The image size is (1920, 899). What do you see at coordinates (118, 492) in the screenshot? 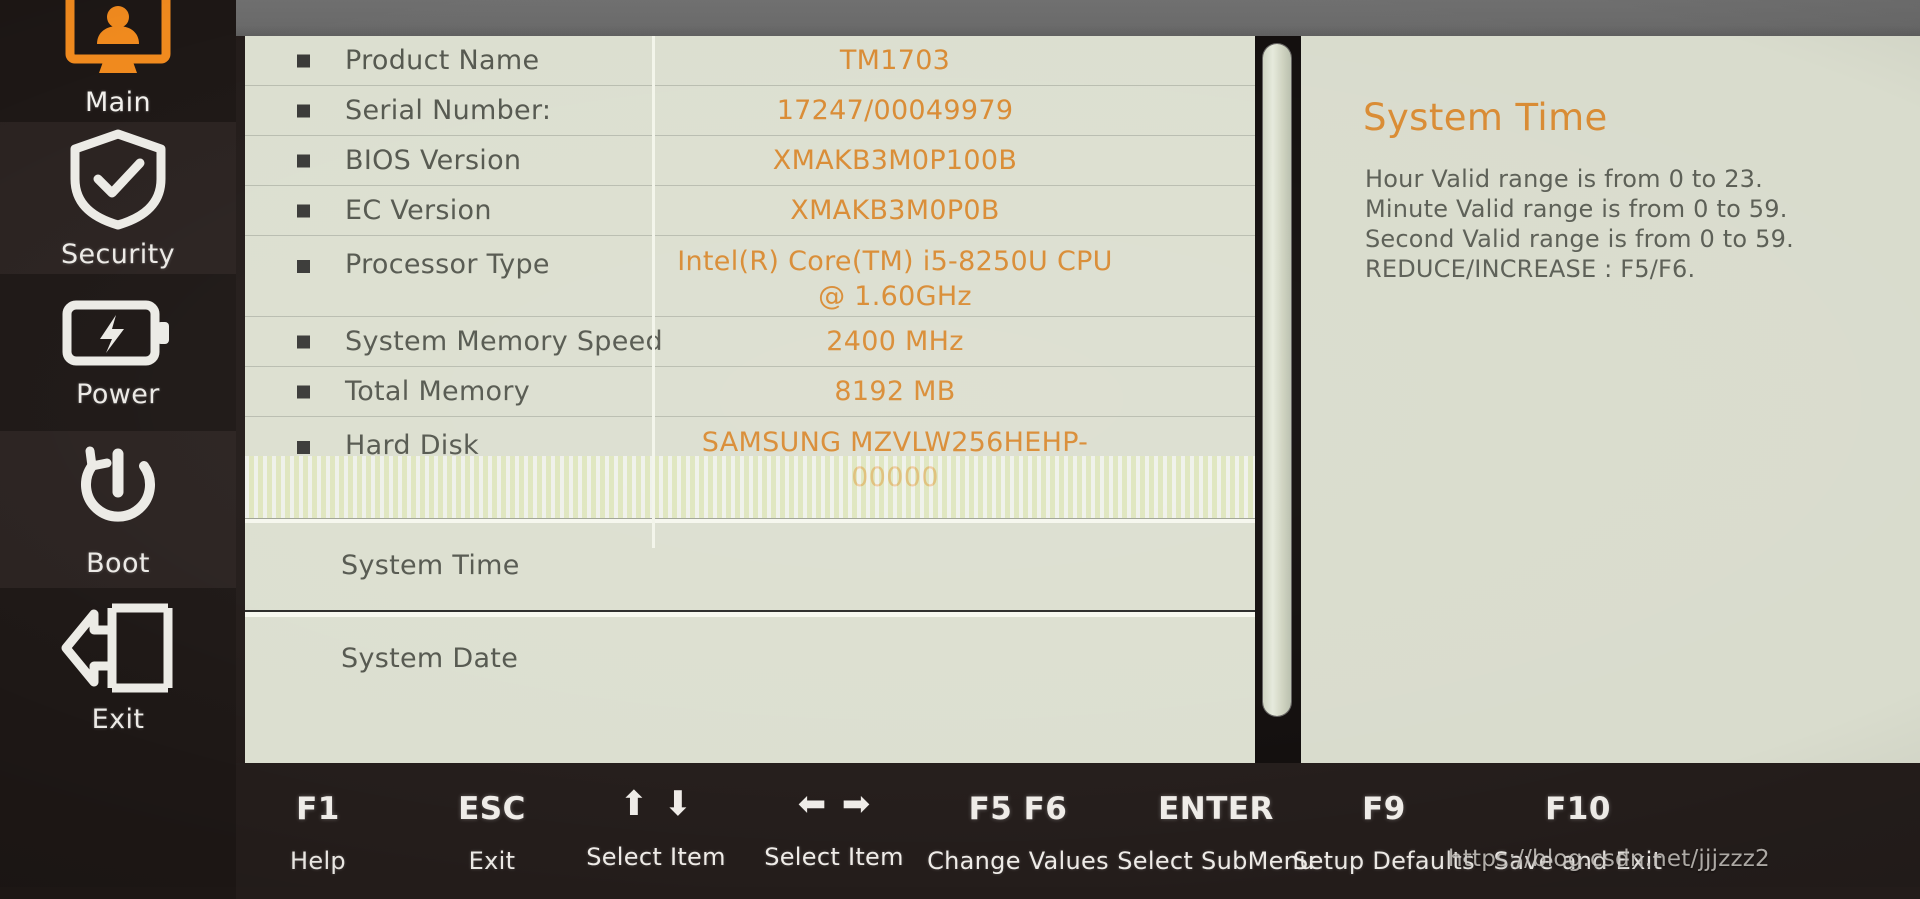
I see `power-icon` at bounding box center [118, 492].